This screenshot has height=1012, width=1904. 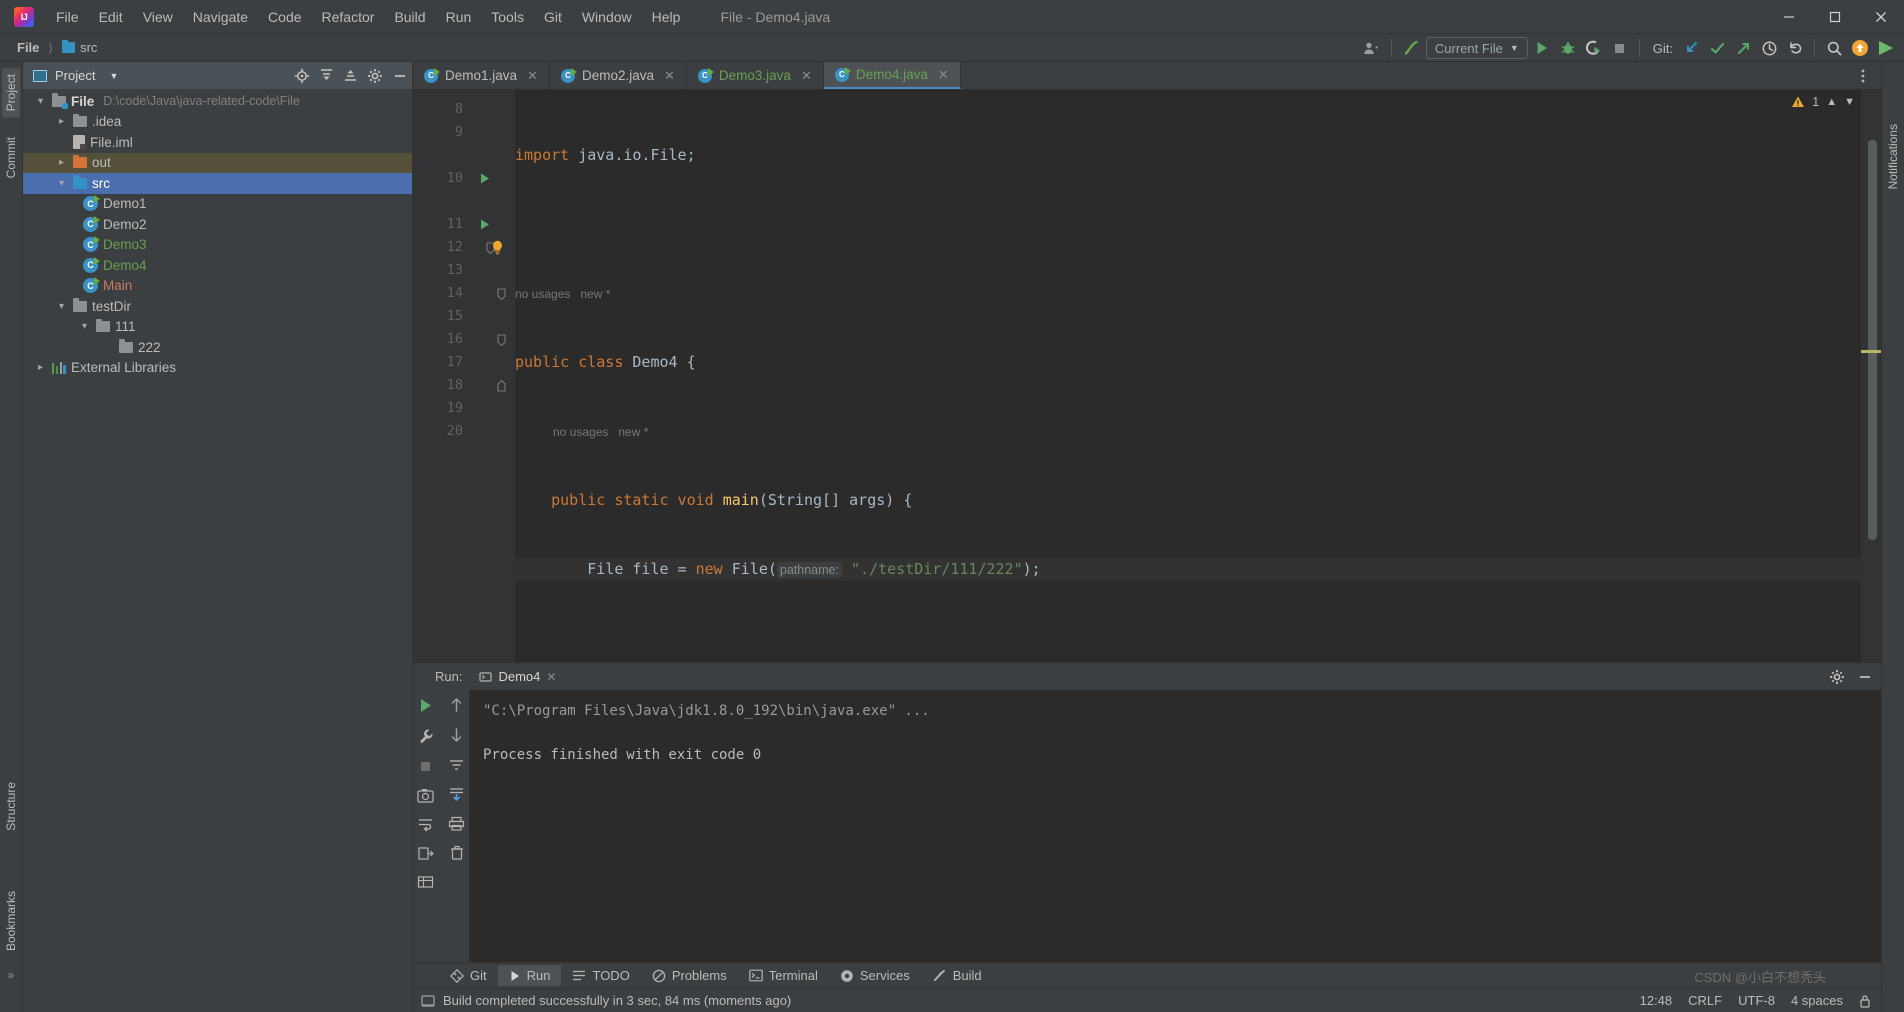 What do you see at coordinates (1863, 76) in the screenshot?
I see `editor-tabs-options-icon` at bounding box center [1863, 76].